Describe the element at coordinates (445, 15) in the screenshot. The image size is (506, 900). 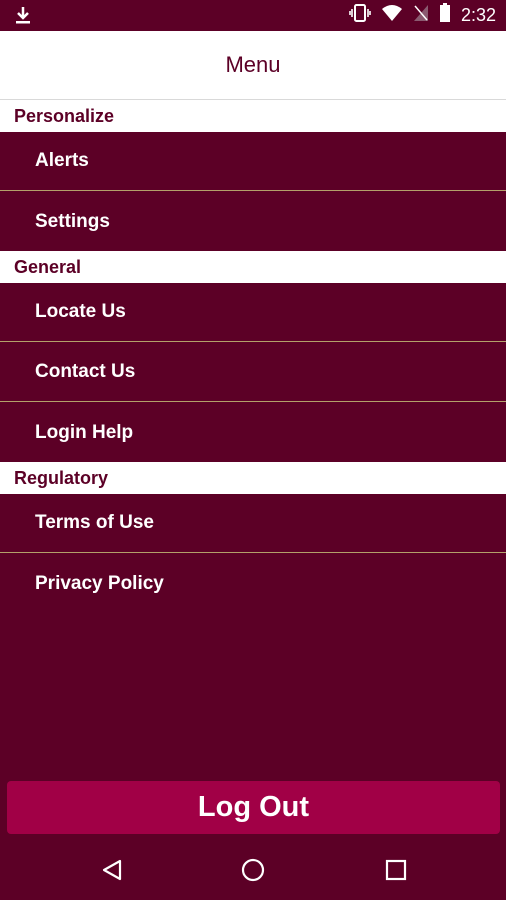
I see `battery-icon` at that location.